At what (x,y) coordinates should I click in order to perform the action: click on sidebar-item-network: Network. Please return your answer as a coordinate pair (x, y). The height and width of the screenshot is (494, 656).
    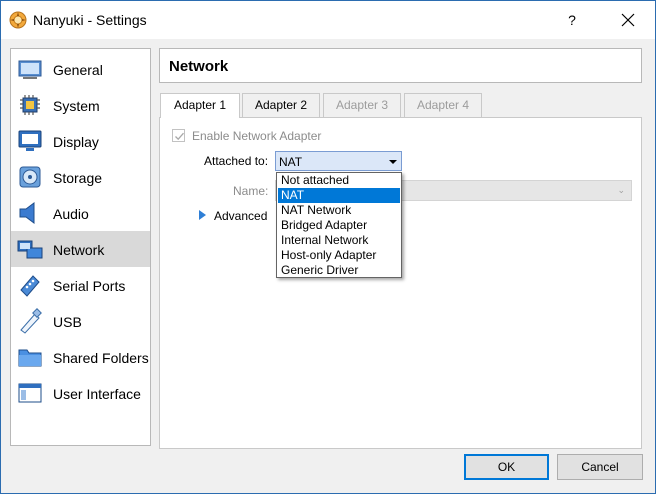
    Looking at the image, I should click on (80, 249).